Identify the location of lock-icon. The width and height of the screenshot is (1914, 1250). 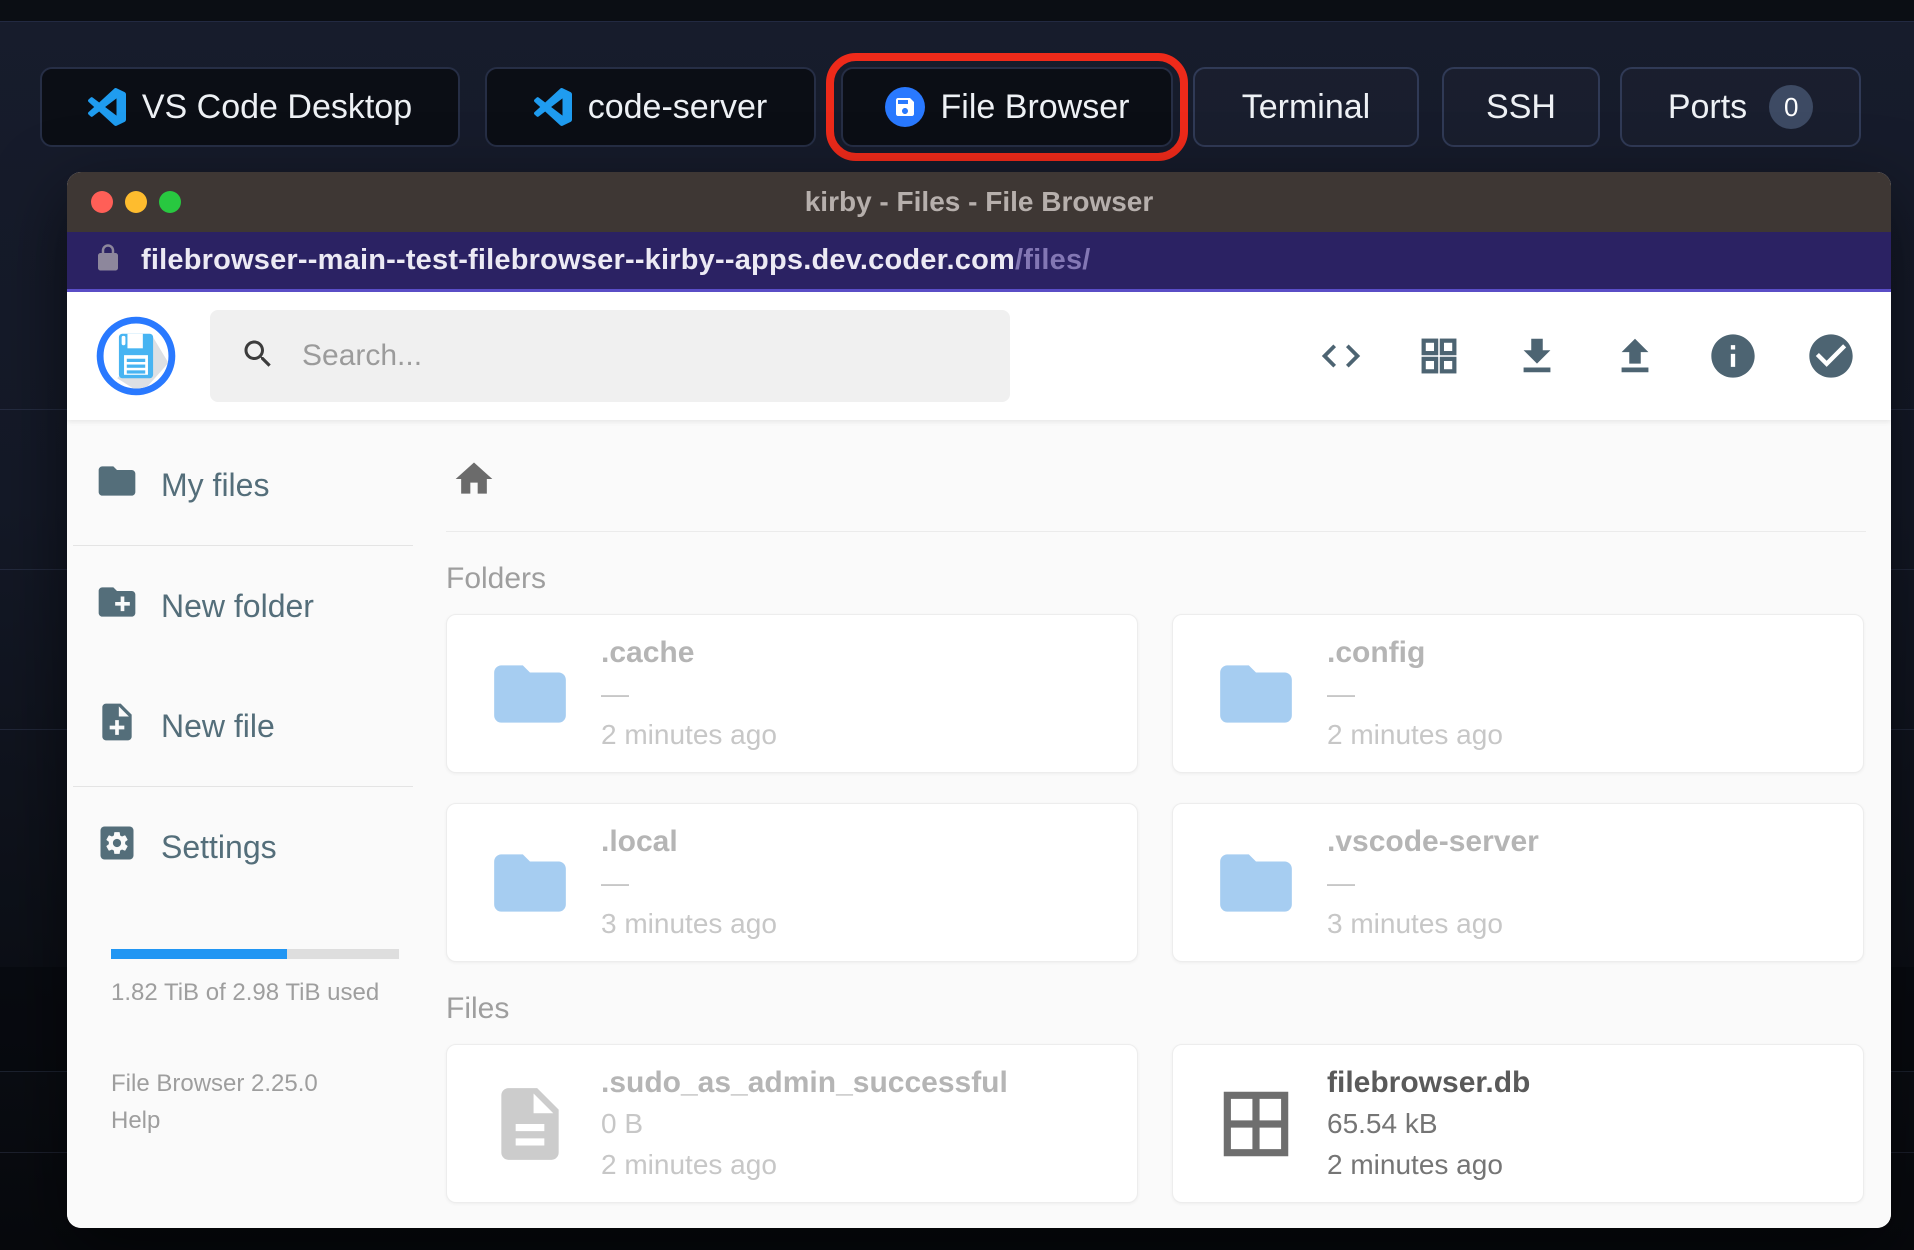
(108, 260).